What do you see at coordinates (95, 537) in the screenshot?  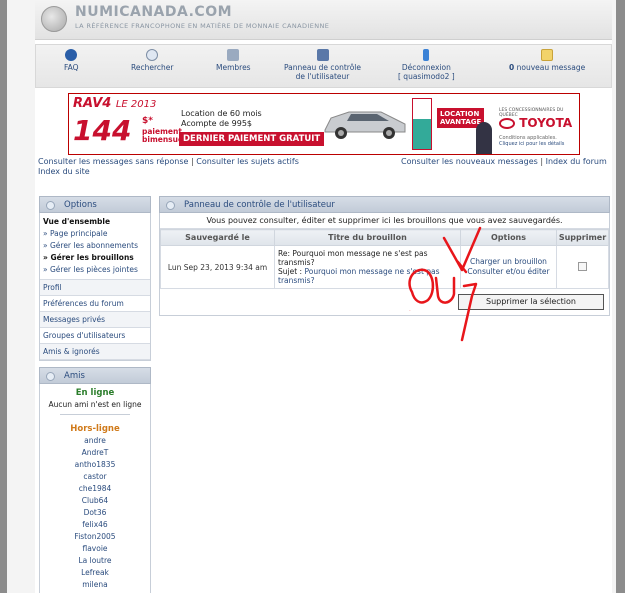 I see `friend-link: Fiston2005` at bounding box center [95, 537].